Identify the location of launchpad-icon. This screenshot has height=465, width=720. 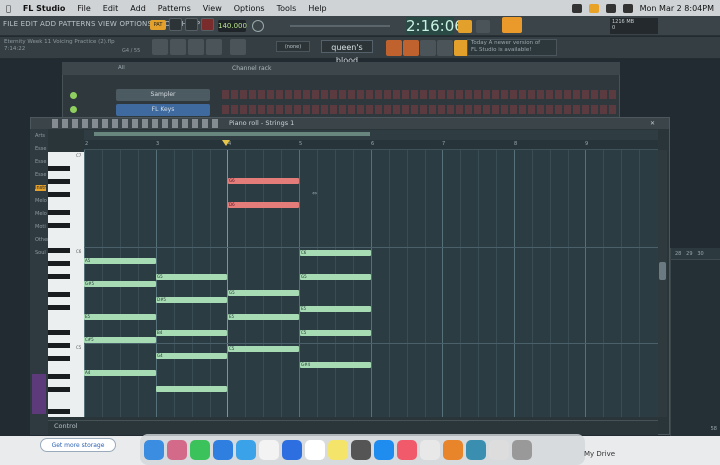
(177, 449).